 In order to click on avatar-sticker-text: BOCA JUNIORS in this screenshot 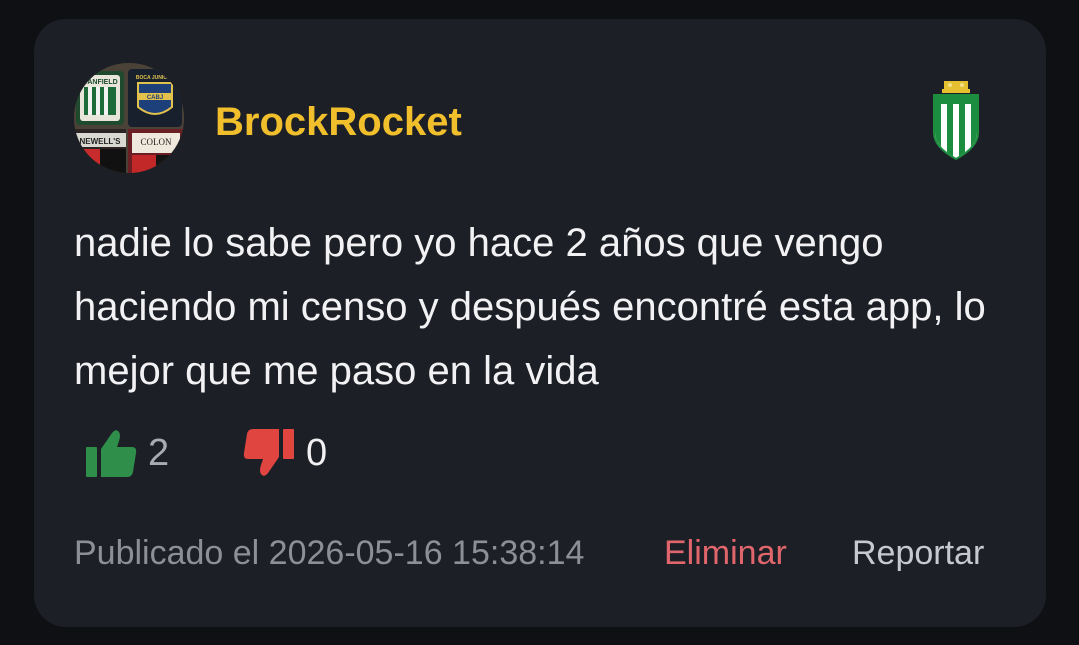, I will do `click(155, 78)`.